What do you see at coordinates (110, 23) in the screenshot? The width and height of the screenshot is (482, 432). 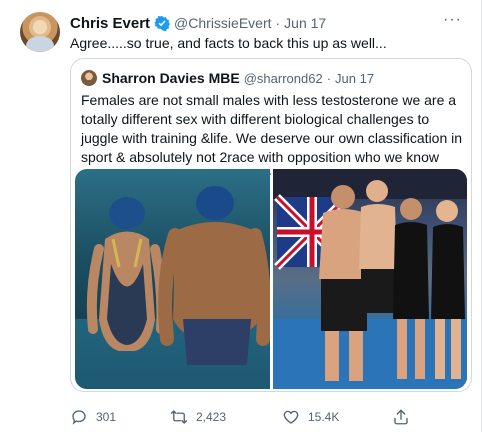 I see `author-name: Chris Evert` at bounding box center [110, 23].